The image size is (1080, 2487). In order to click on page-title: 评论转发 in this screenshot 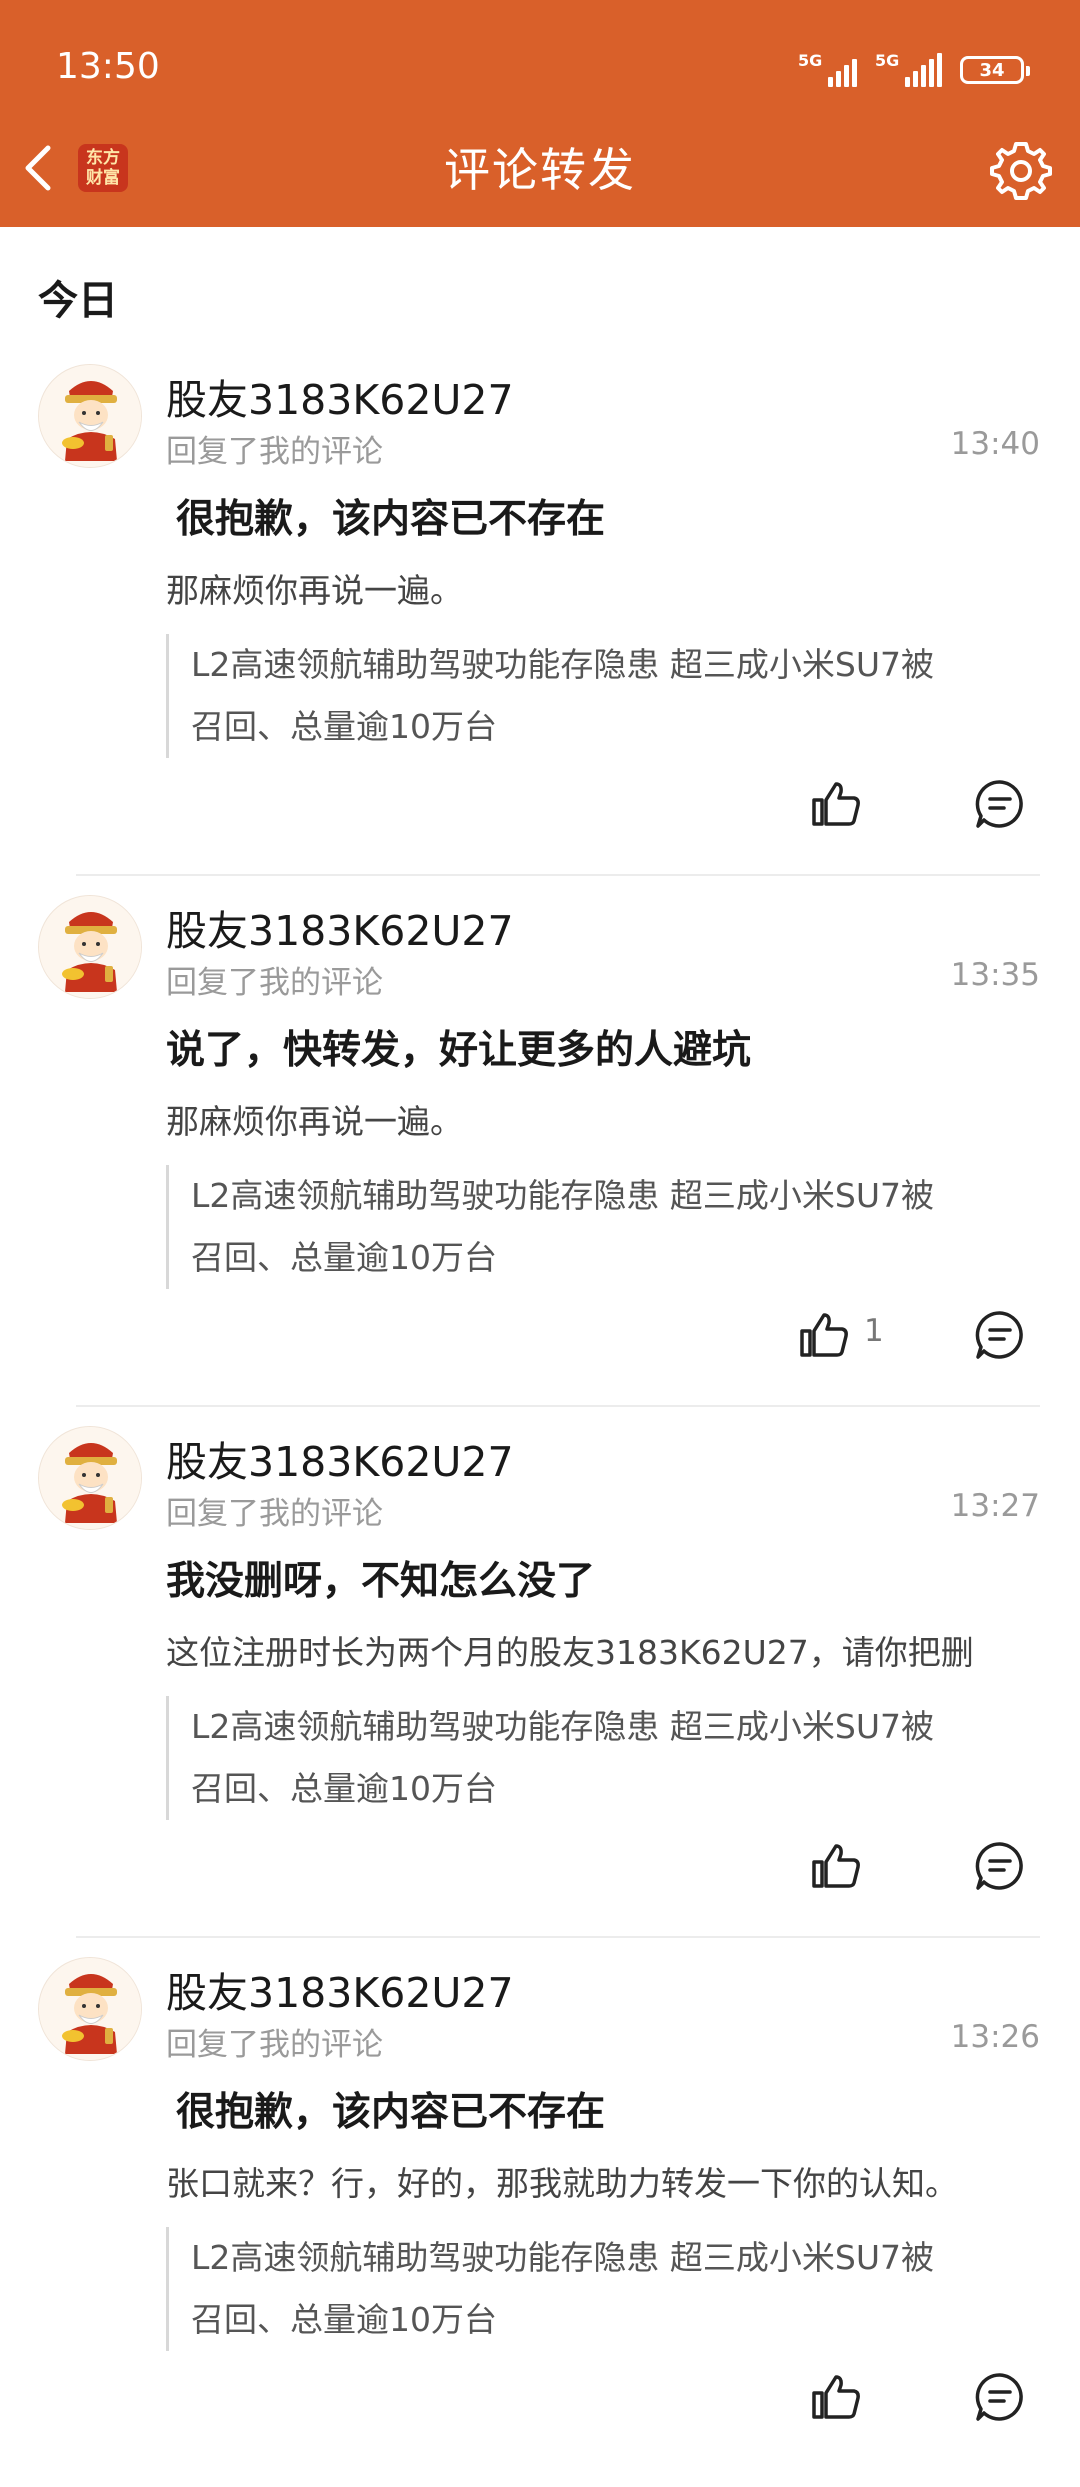, I will do `click(540, 170)`.